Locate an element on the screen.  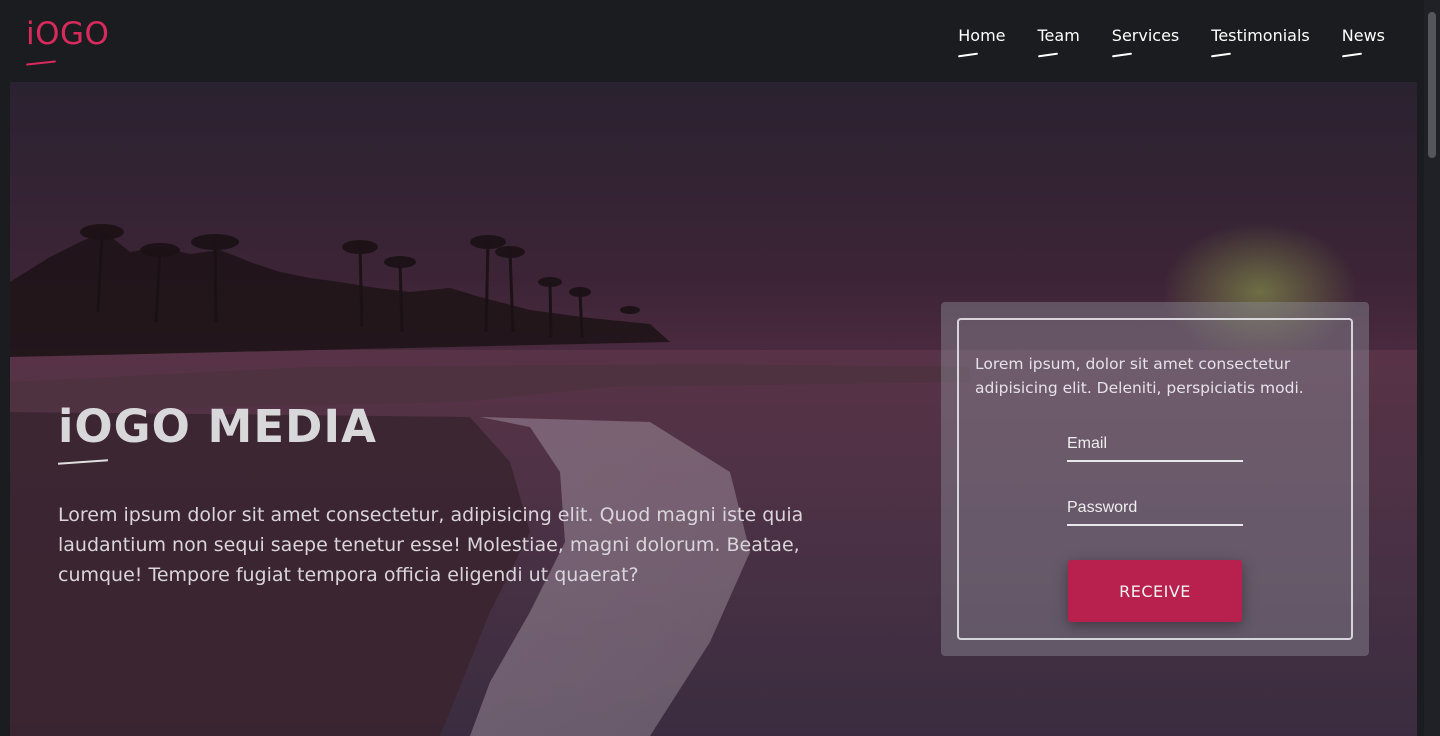
nav-testimonials-link: Testimonials is located at coordinates (1260, 39).